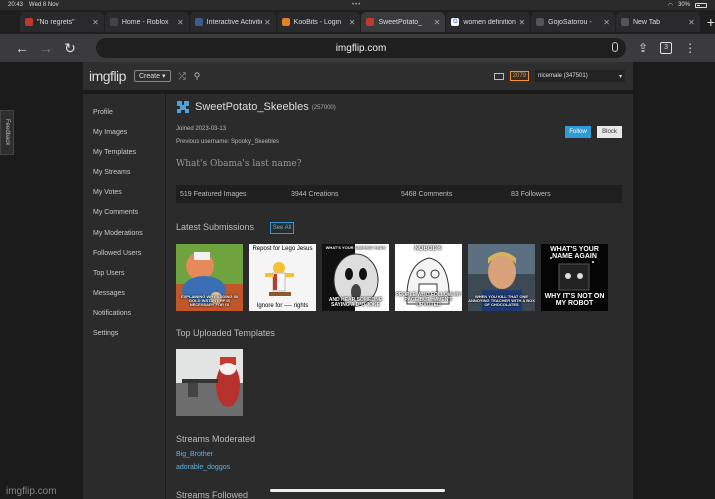  Describe the element at coordinates (609, 132) in the screenshot. I see `block-button: Block` at that location.